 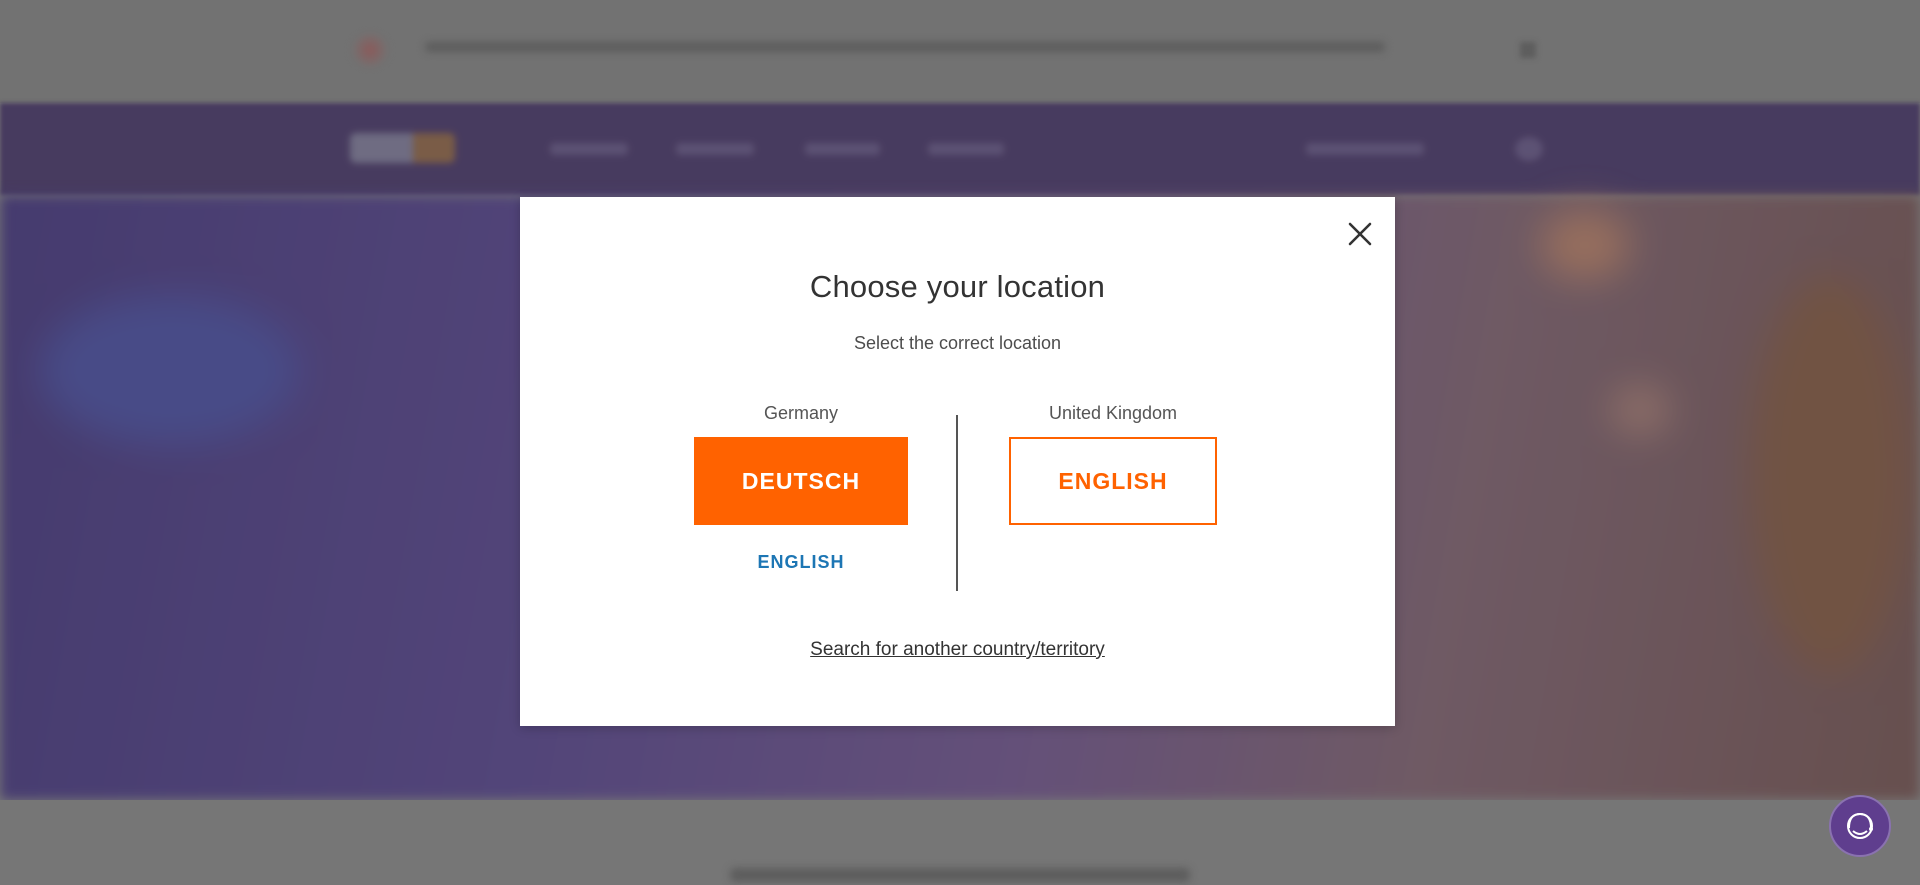 What do you see at coordinates (957, 343) in the screenshot?
I see `modal-subtitle: Select the correct location` at bounding box center [957, 343].